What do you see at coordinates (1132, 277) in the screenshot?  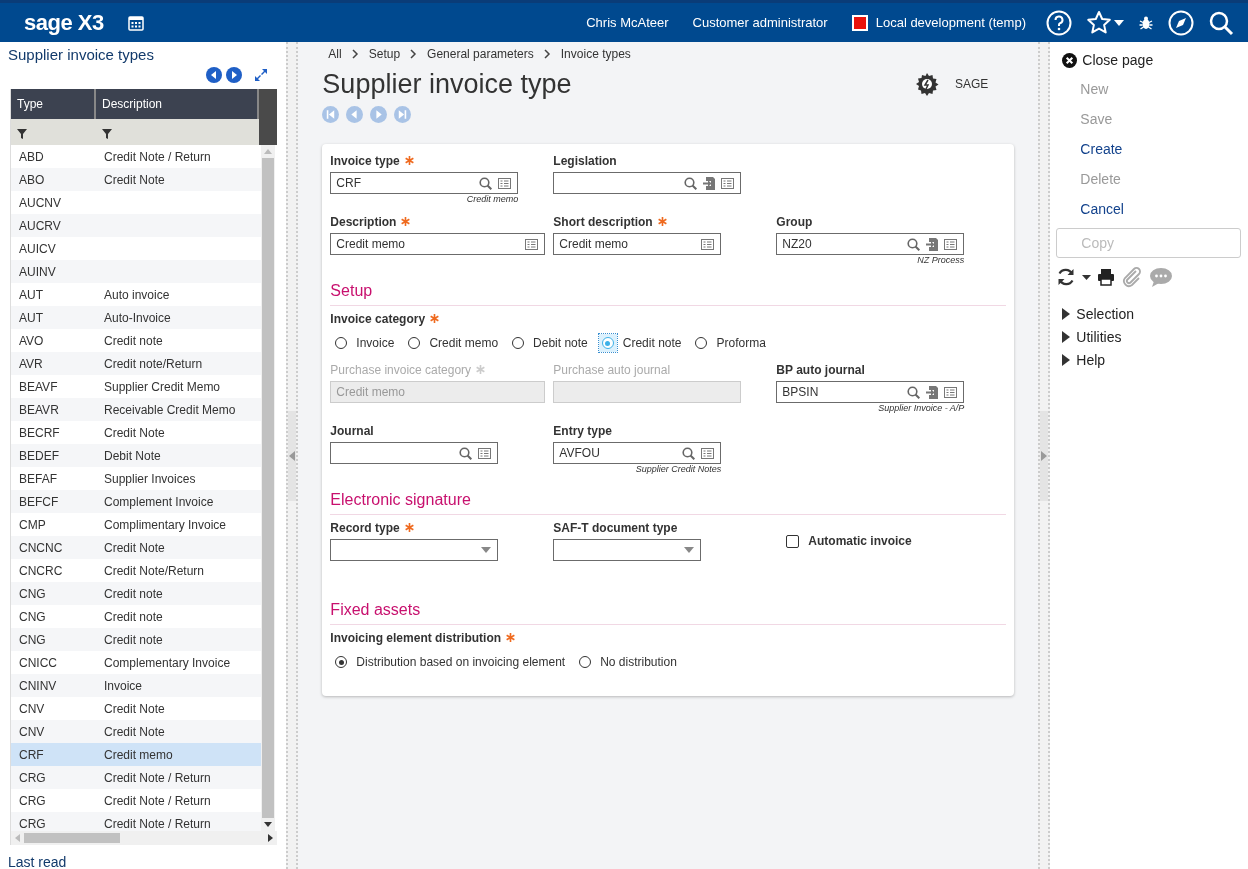 I see `paperclip-icon` at bounding box center [1132, 277].